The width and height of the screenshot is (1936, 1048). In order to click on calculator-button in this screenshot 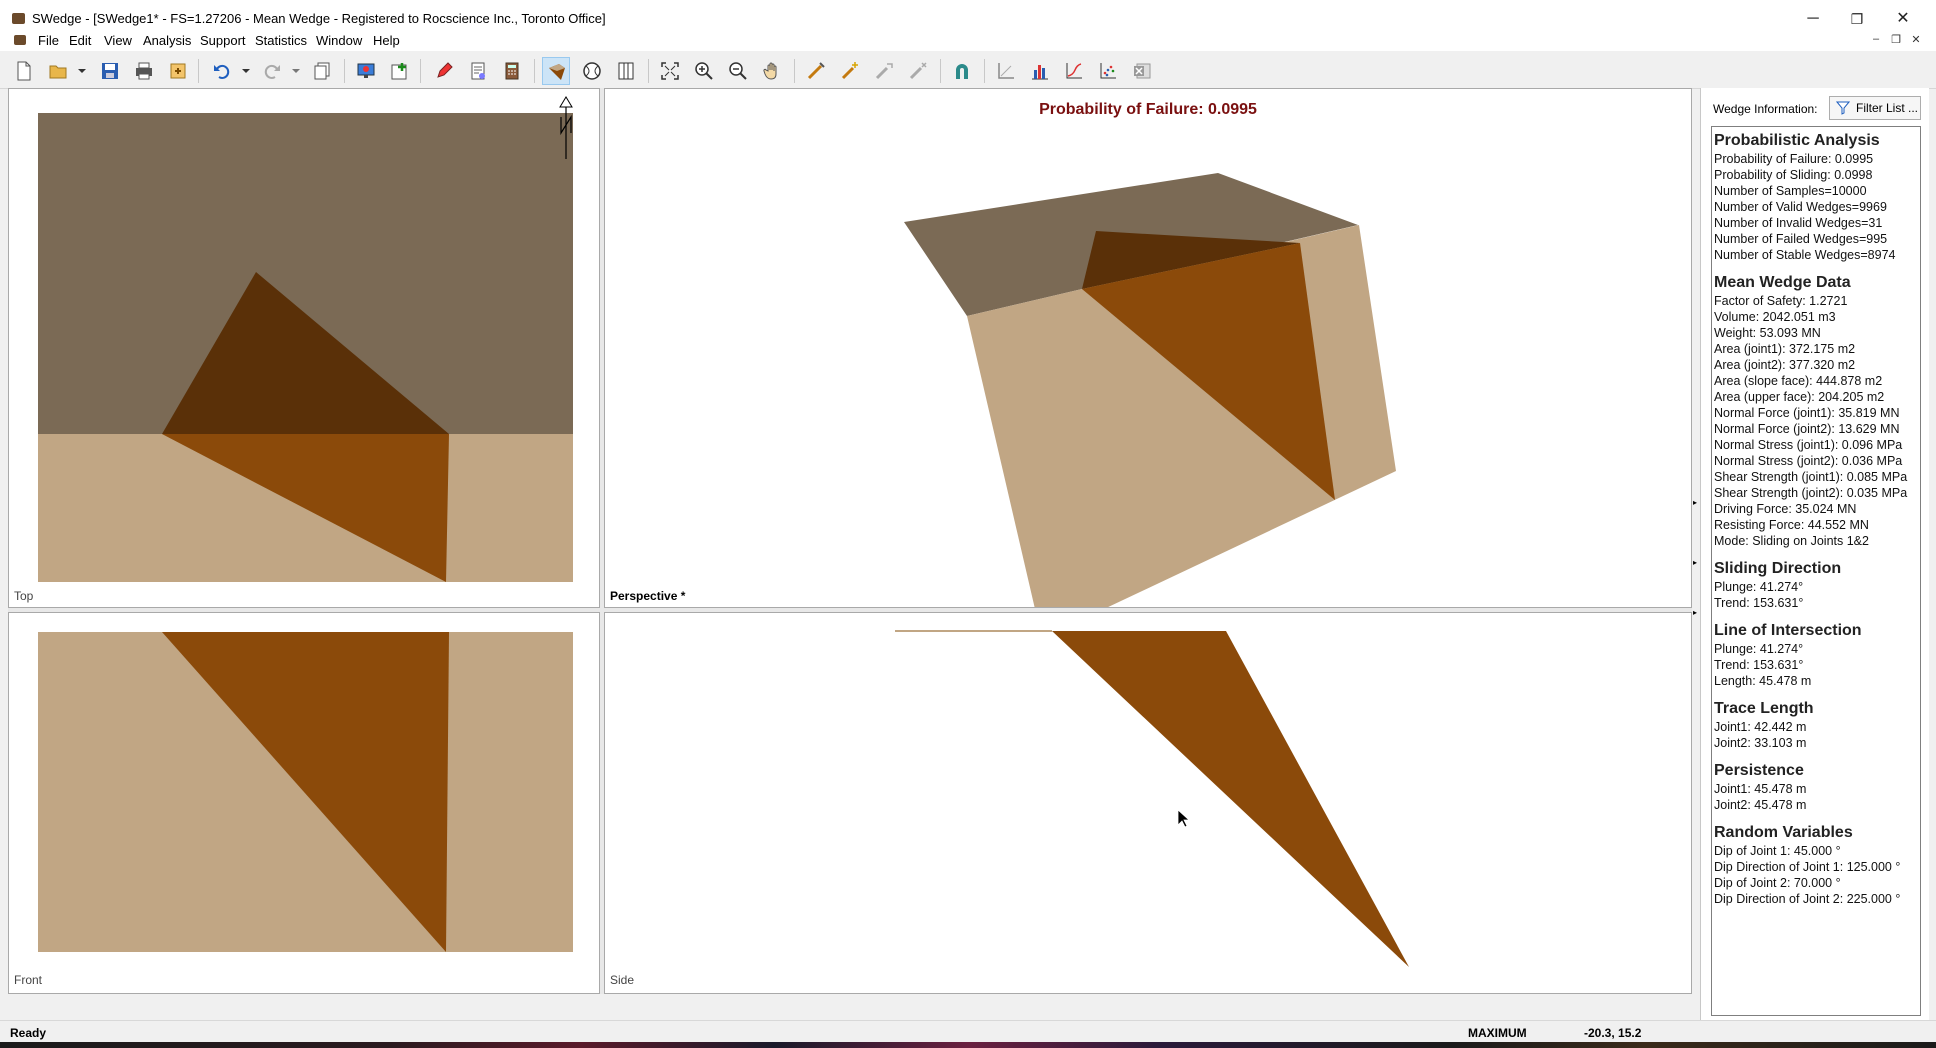, I will do `click(512, 71)`.